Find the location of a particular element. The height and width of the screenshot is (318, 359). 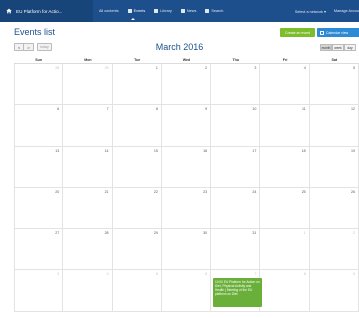

nav-events-label: Events is located at coordinates (139, 11).